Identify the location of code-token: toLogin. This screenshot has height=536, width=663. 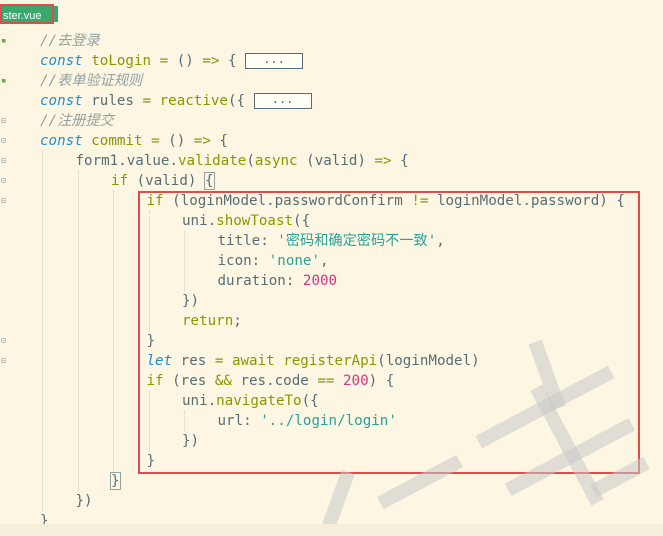
(121, 61).